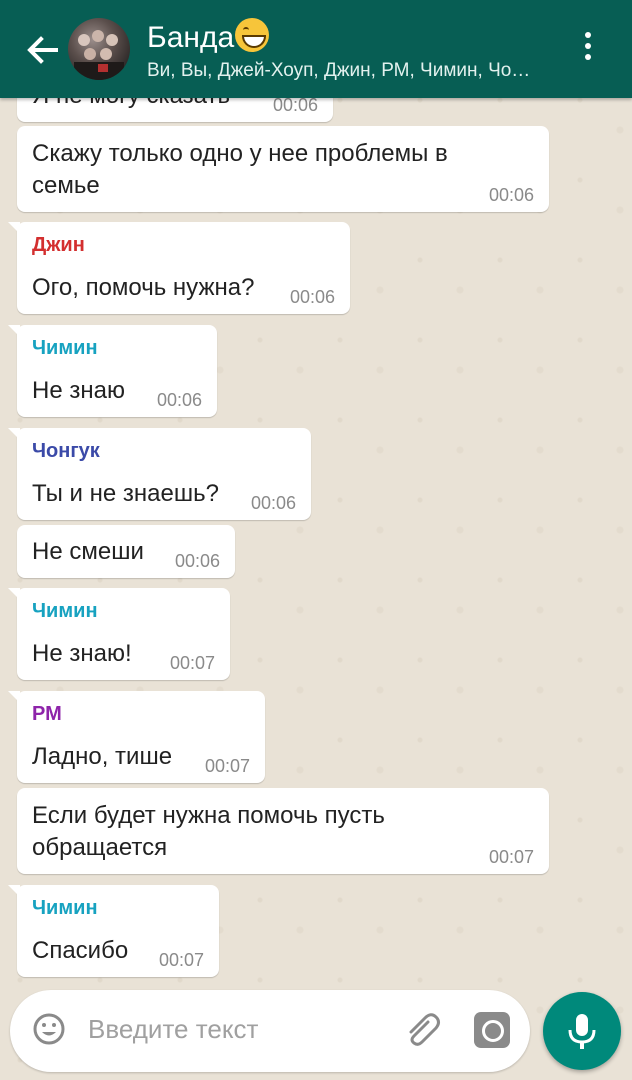 The width and height of the screenshot is (632, 1080). Describe the element at coordinates (47, 714) in the screenshot. I see `sender-name: РМ` at that location.